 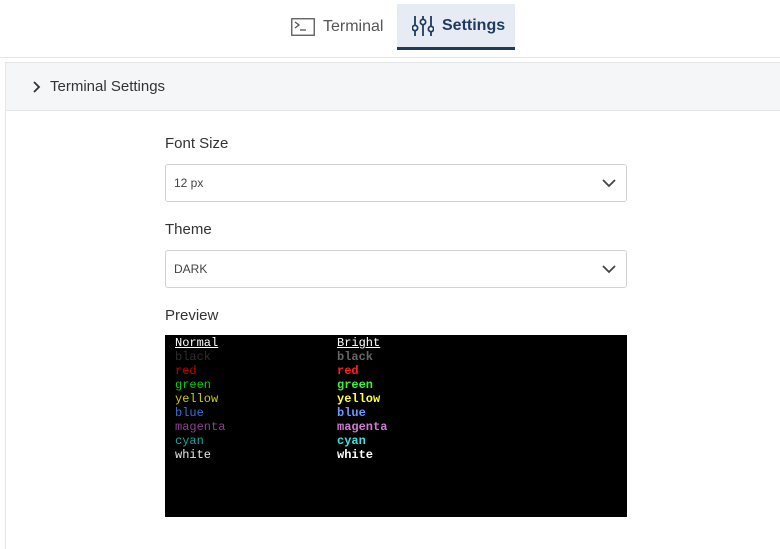 What do you see at coordinates (188, 229) in the screenshot?
I see `theme-label: Theme` at bounding box center [188, 229].